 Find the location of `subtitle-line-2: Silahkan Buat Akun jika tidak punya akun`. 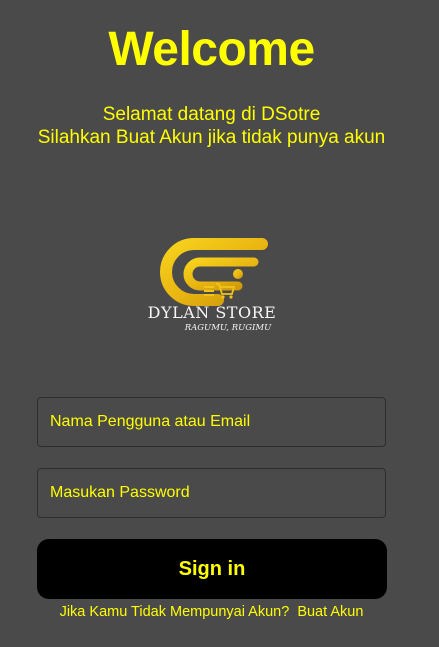

subtitle-line-2: Silahkan Buat Akun jika tidak punya akun is located at coordinates (211, 137).